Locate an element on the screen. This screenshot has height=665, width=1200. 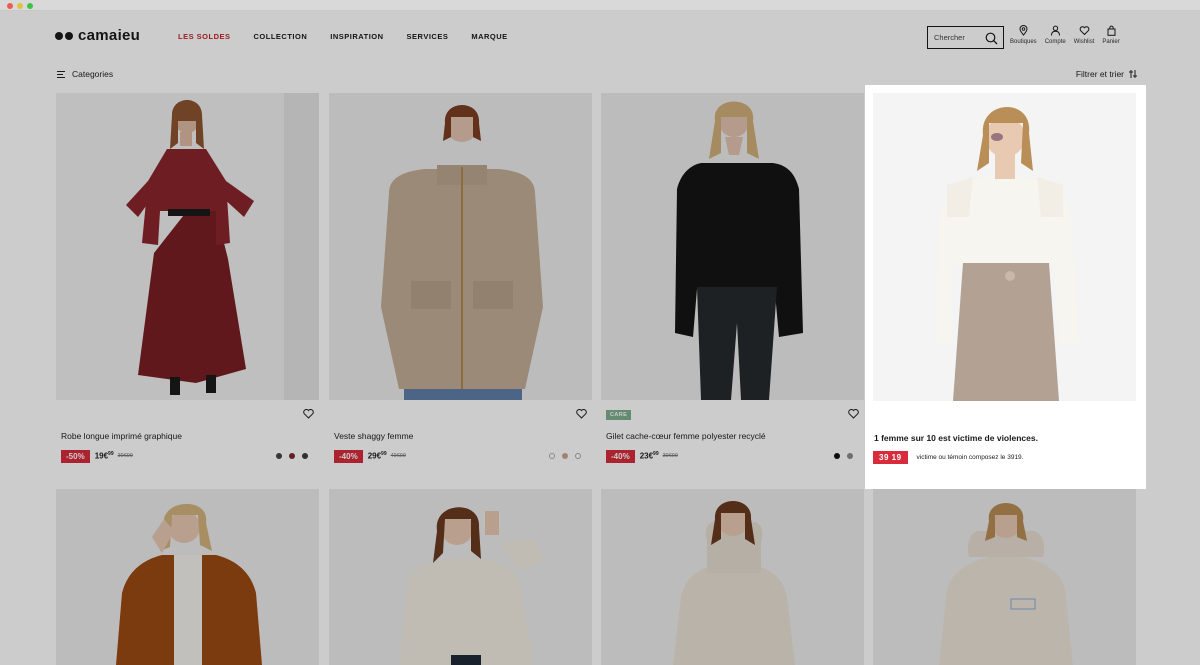
search-icon is located at coordinates (991, 38).